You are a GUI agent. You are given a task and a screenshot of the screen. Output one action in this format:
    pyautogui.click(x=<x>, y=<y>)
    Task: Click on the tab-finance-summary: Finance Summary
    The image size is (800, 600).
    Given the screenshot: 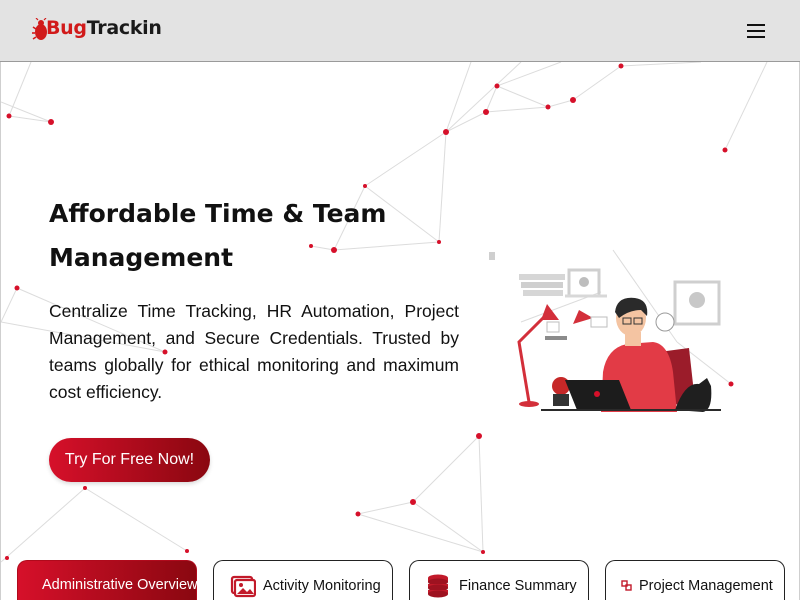 What is the action you would take?
    pyautogui.click(x=499, y=580)
    